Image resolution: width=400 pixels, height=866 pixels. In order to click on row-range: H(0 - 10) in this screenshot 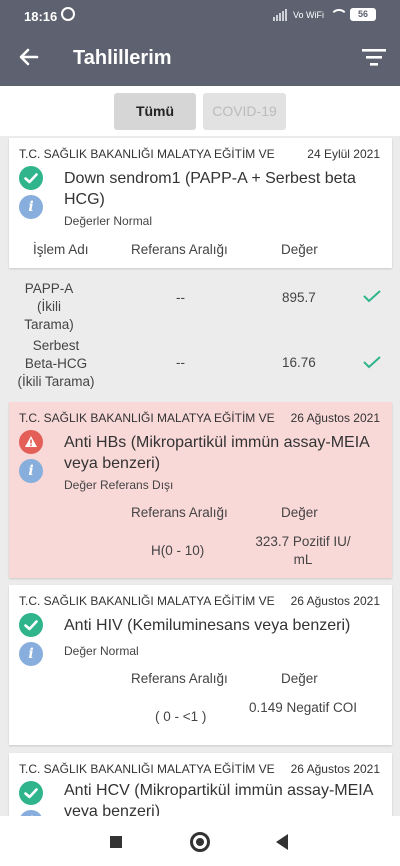, I will do `click(178, 550)`.